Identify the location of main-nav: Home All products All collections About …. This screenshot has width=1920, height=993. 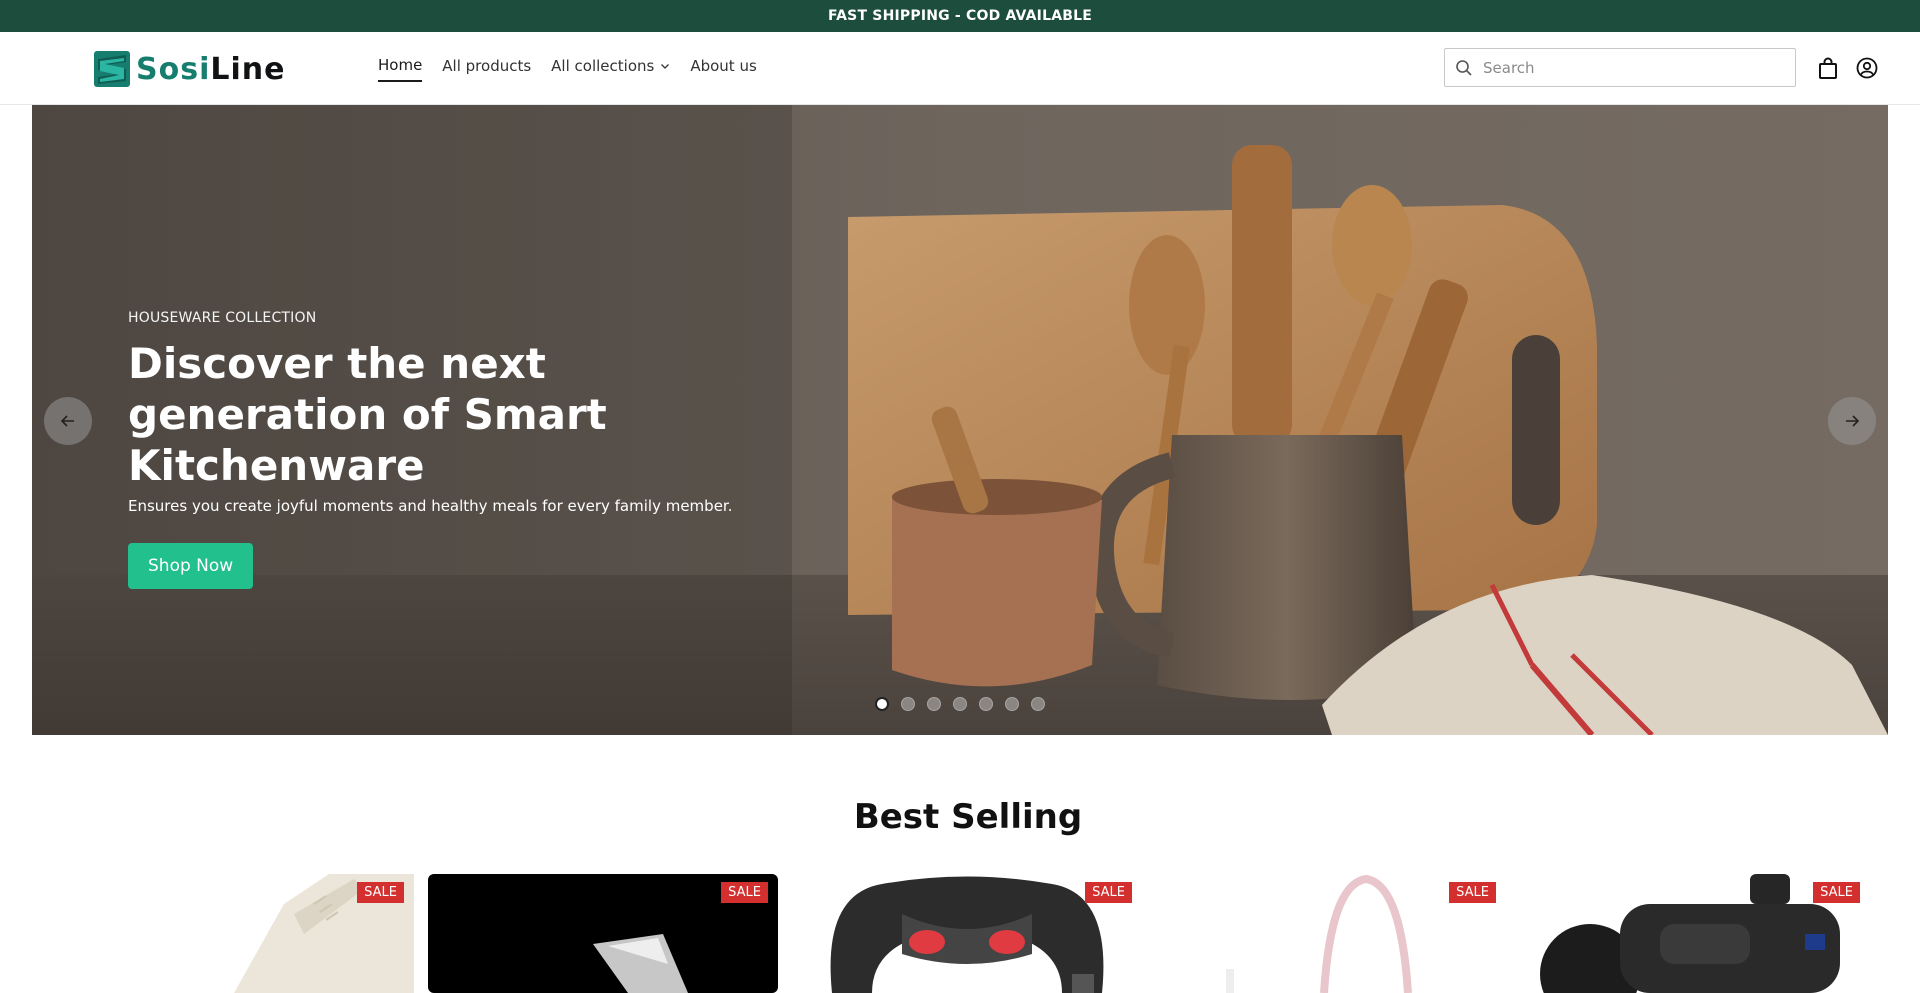
(567, 69).